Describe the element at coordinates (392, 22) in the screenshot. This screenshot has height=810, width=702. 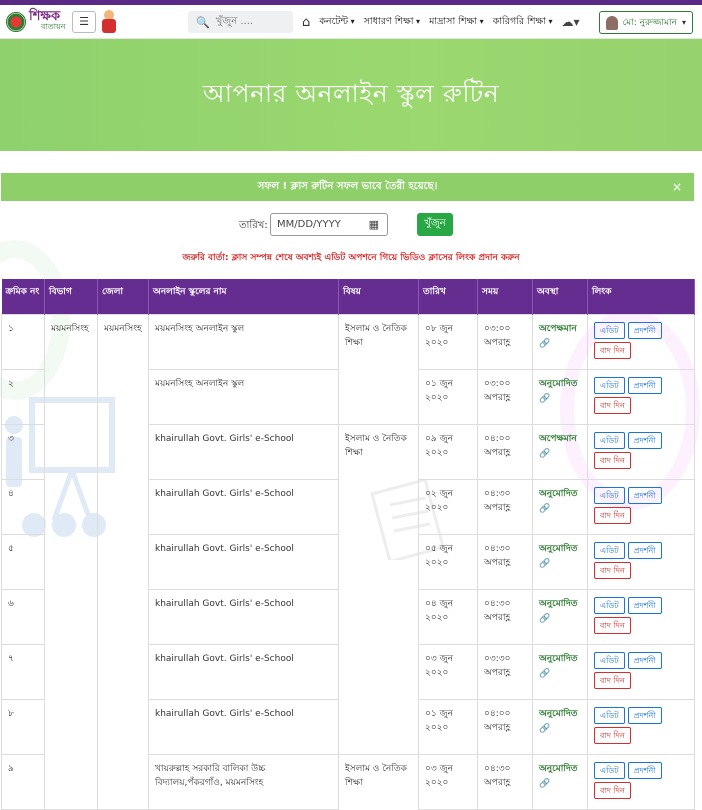
I see `nav-item-general-education: সাধারণ শিক্ষা` at that location.